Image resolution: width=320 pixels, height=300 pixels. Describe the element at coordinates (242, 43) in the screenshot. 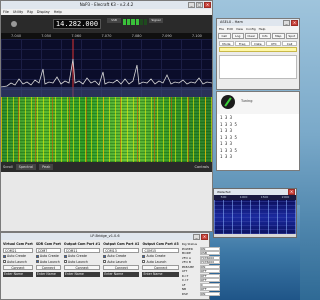

I see `col-freq: Freq` at that location.